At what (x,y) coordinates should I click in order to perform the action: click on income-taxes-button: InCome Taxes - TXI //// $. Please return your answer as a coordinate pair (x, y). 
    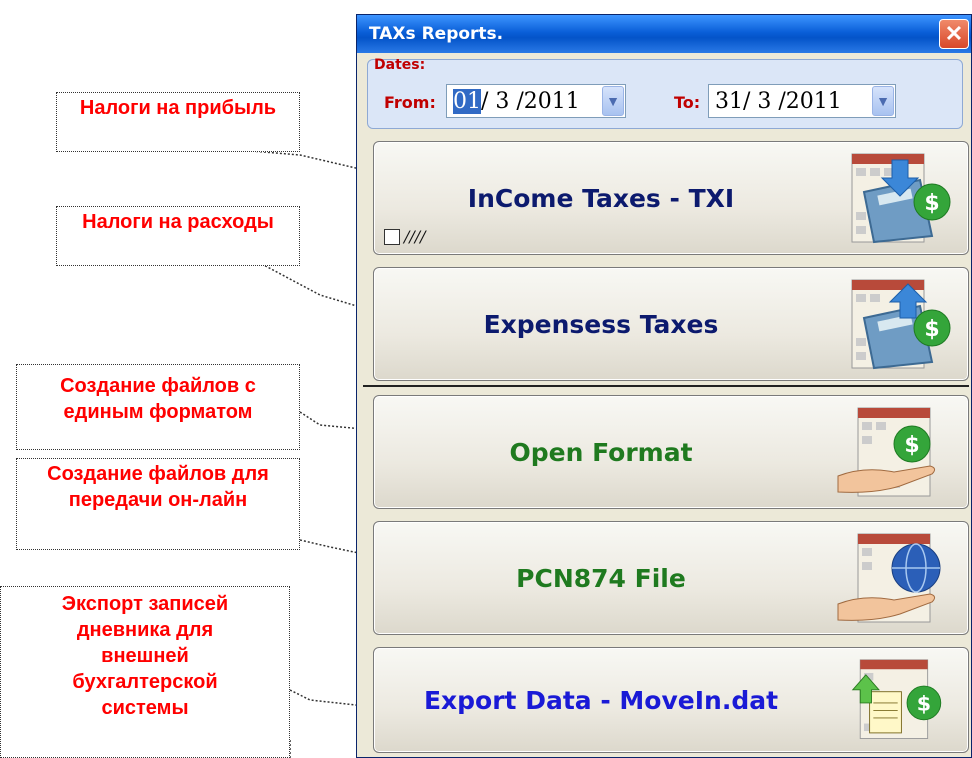
    Looking at the image, I should click on (671, 198).